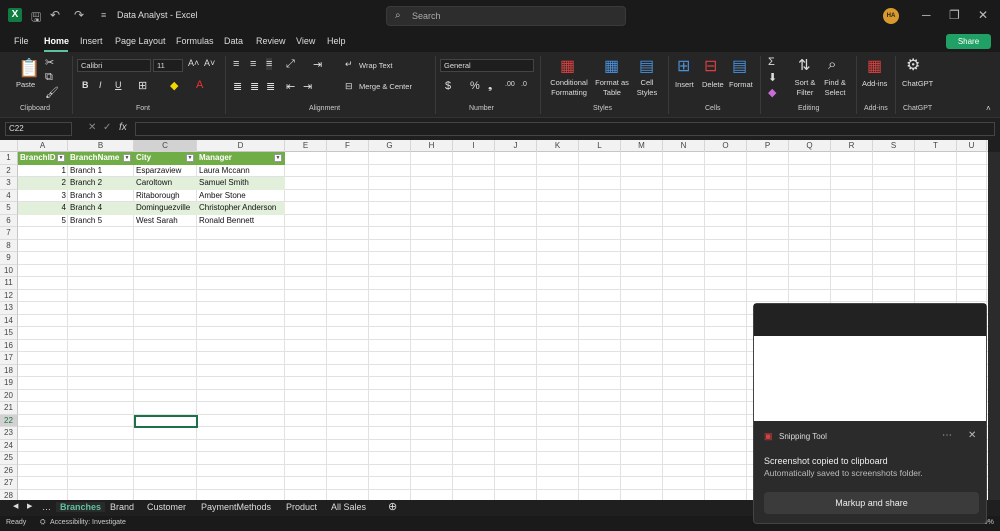  I want to click on increase-decimal-icon: .00, so click(510, 84).